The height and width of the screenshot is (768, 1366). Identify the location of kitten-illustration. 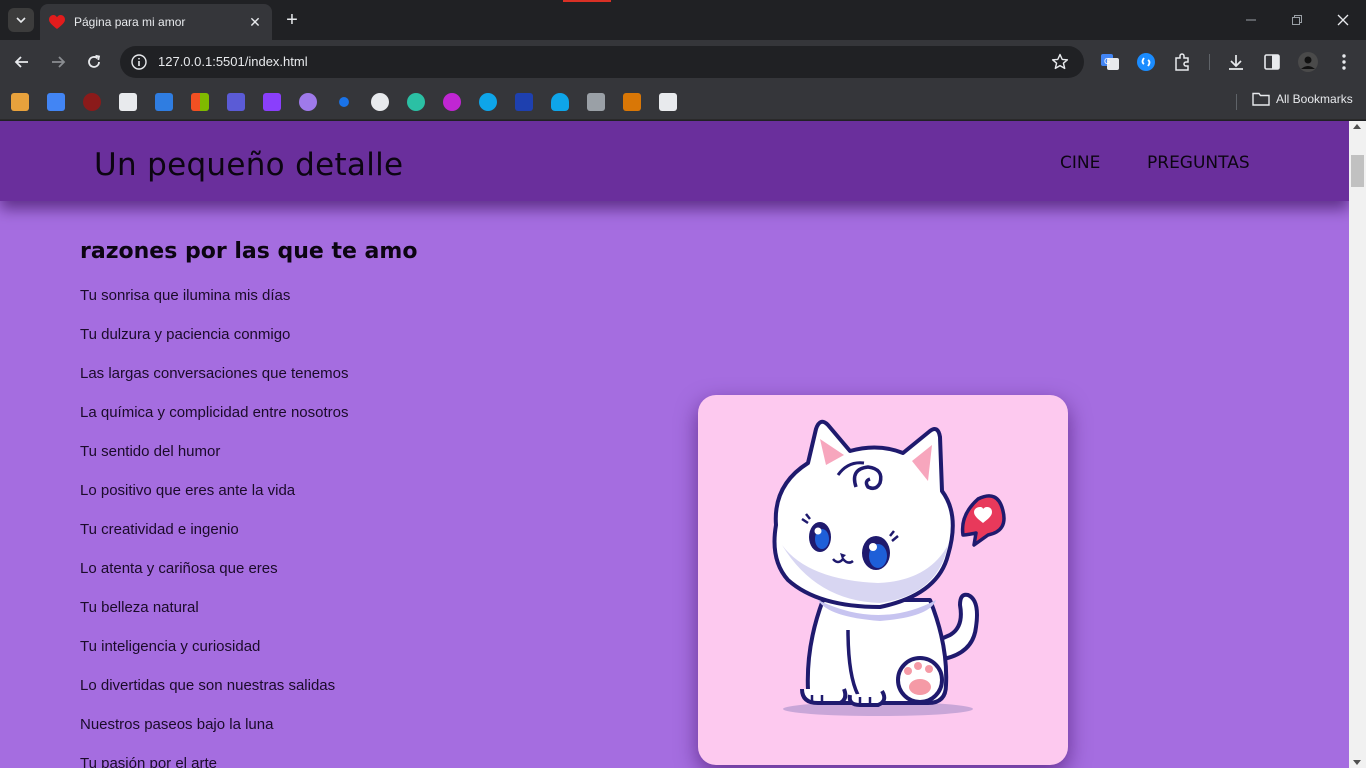
(889, 567).